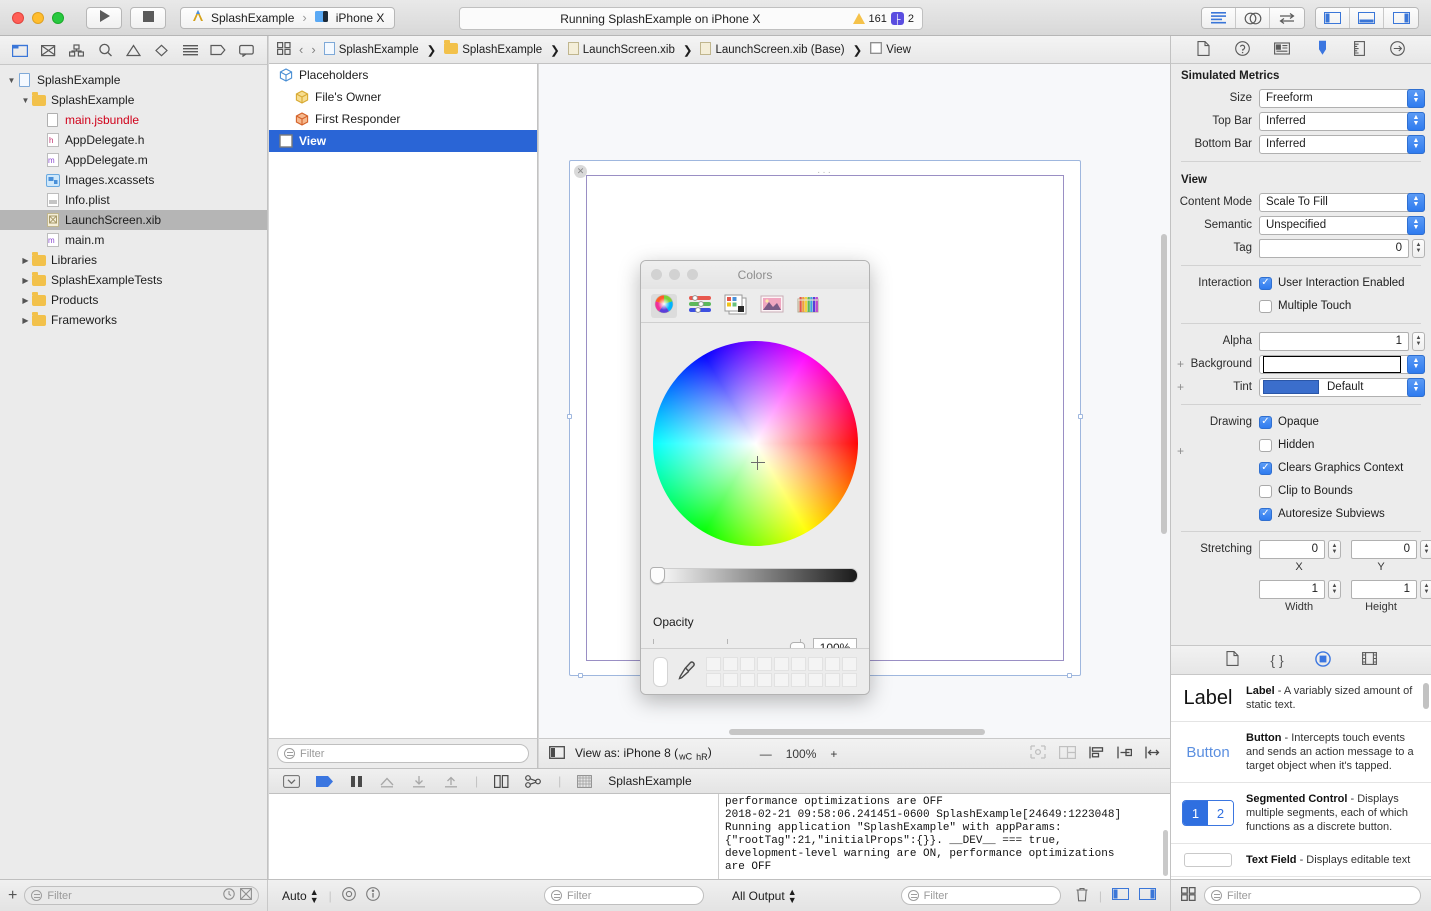 This screenshot has height=911, width=1431. Describe the element at coordinates (493, 48) in the screenshot. I see `breadcrumb-item-group: SplashExample` at that location.